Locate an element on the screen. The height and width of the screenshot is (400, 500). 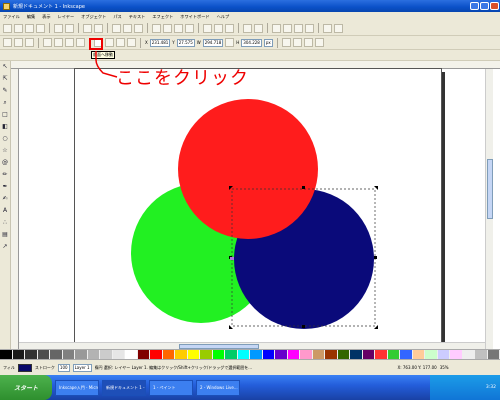
xml-editor-icon is located at coordinates (298, 28).